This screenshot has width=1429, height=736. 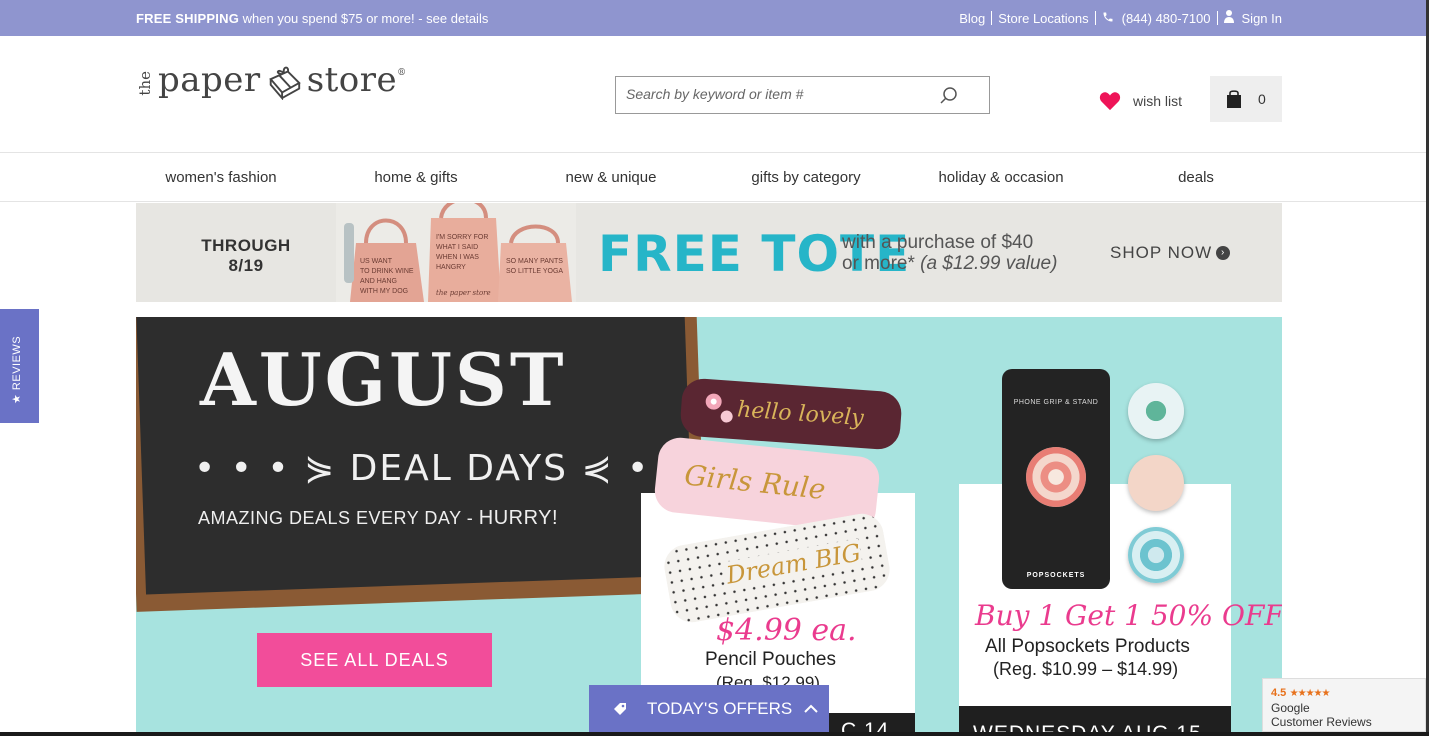 What do you see at coordinates (1321, 722) in the screenshot?
I see `customer-reviews-label: Customer Reviews` at bounding box center [1321, 722].